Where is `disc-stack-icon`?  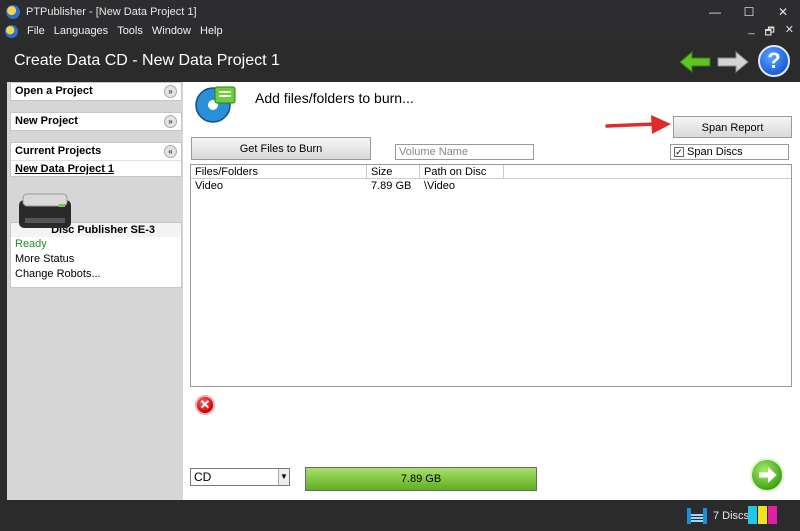
disc-stack-icon is located at coordinates (697, 516).